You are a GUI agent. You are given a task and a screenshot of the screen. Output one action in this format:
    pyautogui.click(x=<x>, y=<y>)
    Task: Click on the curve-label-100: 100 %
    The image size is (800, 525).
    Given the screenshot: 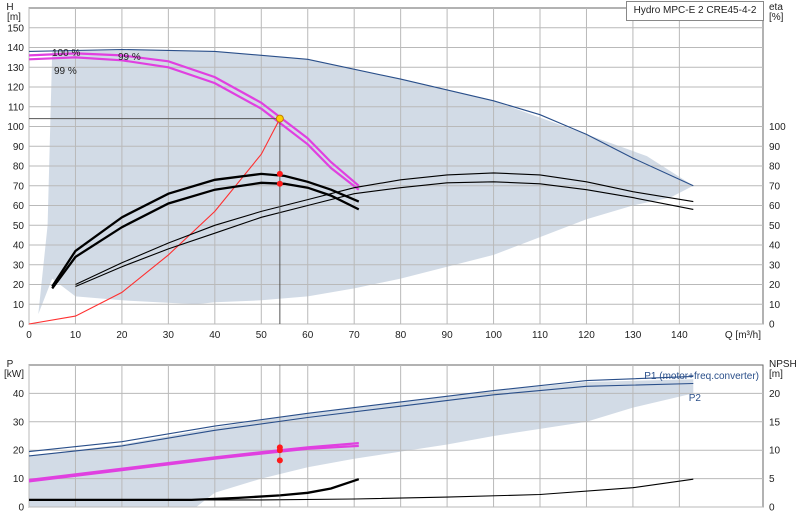 What is the action you would take?
    pyautogui.click(x=66, y=53)
    